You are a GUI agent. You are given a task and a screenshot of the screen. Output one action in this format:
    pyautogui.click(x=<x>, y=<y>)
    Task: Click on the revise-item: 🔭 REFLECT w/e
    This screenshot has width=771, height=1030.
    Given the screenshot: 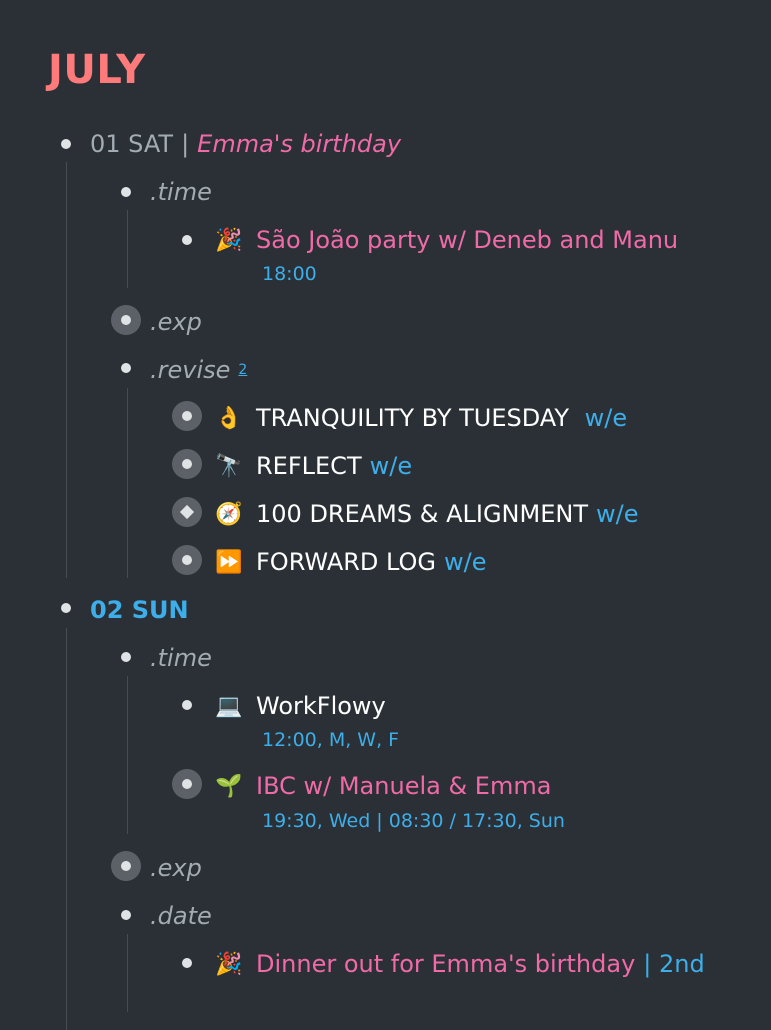 What is the action you would take?
    pyautogui.click(x=313, y=466)
    